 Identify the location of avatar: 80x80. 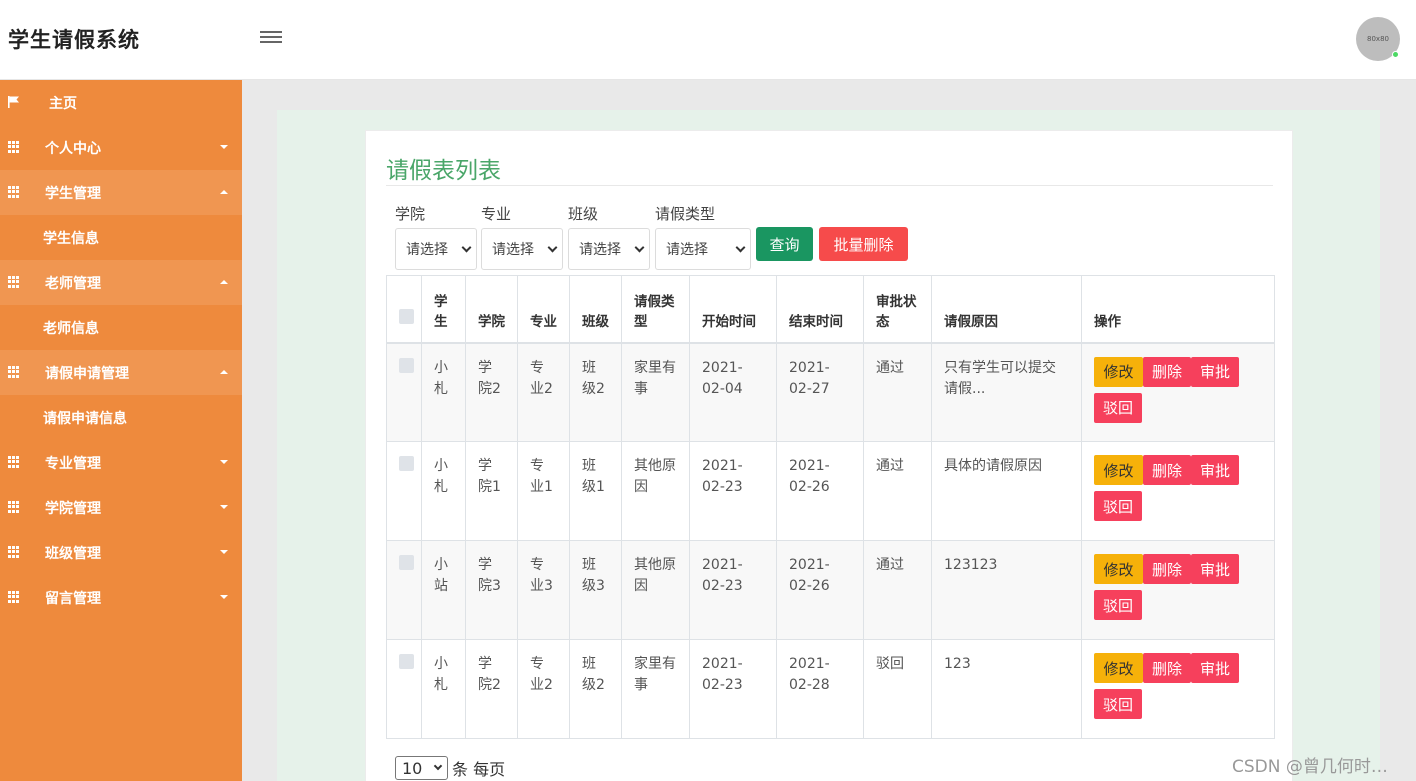
(1378, 39).